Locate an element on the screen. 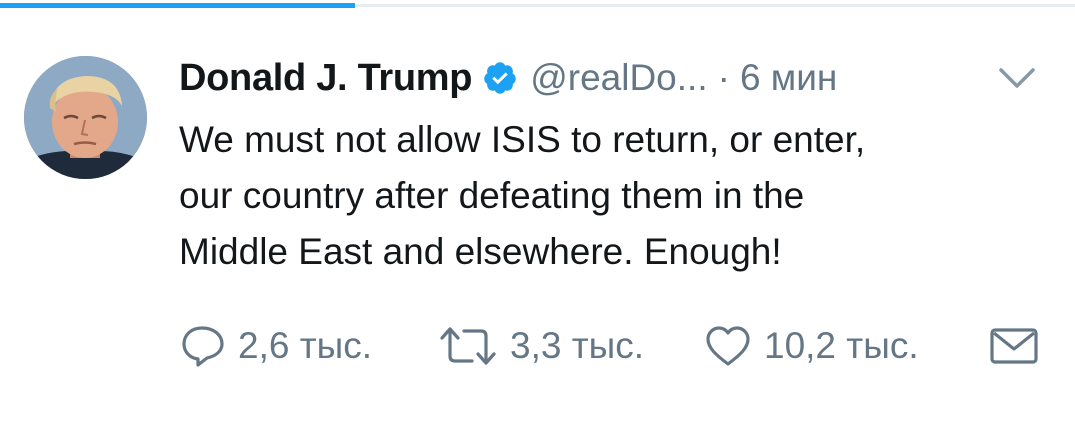 This screenshot has width=1075, height=421. like-button: 10,2 тыс. is located at coordinates (811, 346).